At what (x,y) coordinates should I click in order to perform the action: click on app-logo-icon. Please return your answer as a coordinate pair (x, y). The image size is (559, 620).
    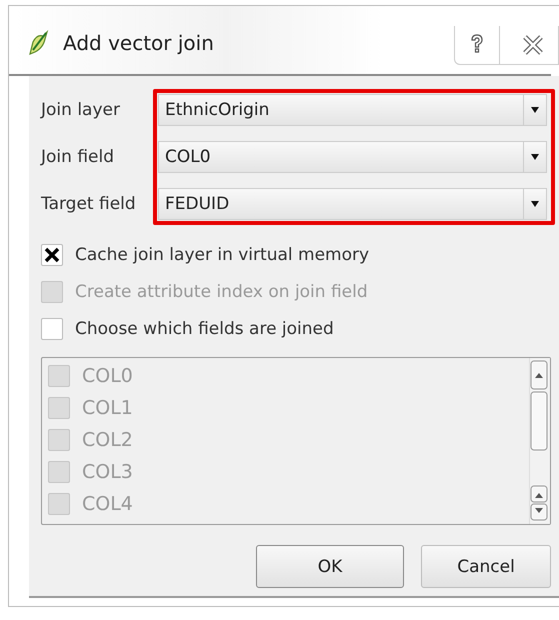
    Looking at the image, I should click on (38, 43).